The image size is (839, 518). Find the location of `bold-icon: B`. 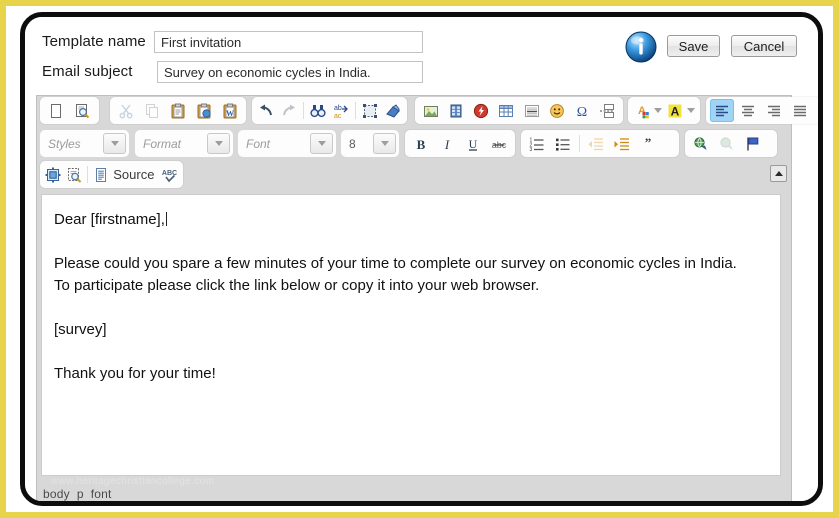

bold-icon: B is located at coordinates (421, 143).